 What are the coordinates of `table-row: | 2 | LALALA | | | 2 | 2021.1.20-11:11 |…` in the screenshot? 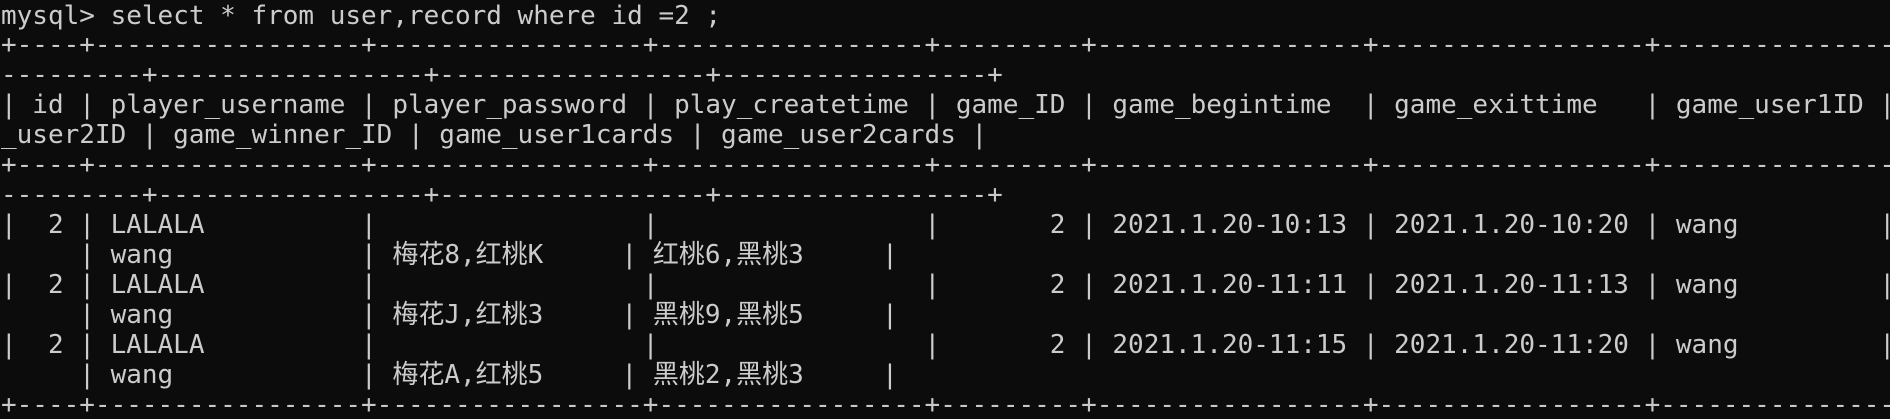 It's located at (945, 285).